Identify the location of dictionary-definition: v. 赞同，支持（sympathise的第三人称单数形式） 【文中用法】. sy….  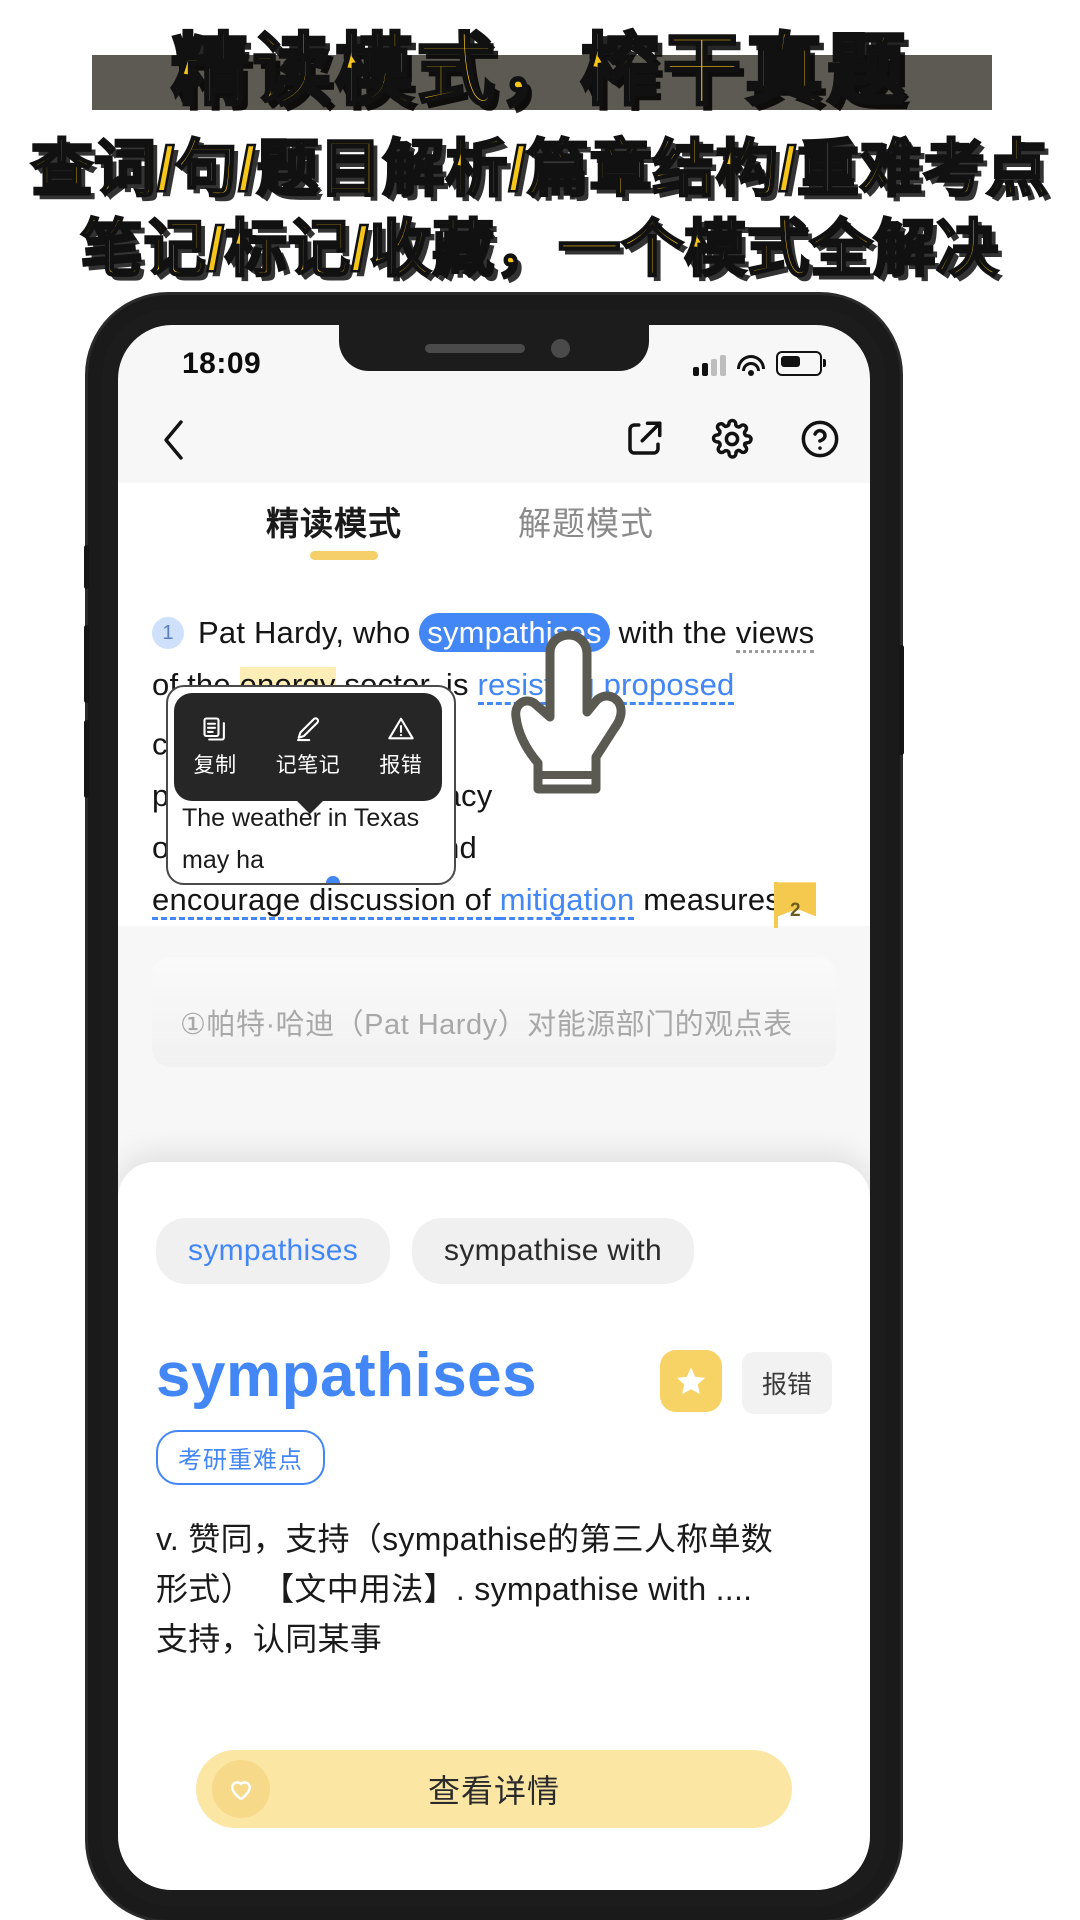
(465, 1589).